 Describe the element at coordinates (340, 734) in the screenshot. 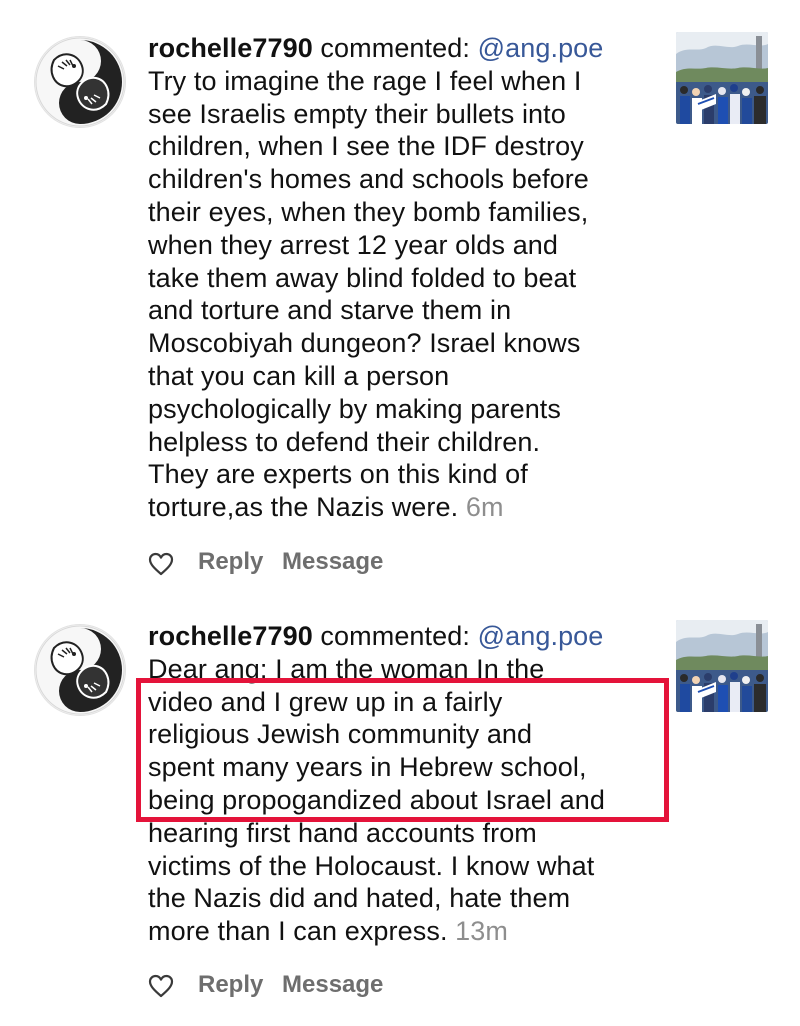

I see `comment-line: religious Jewish community and` at that location.